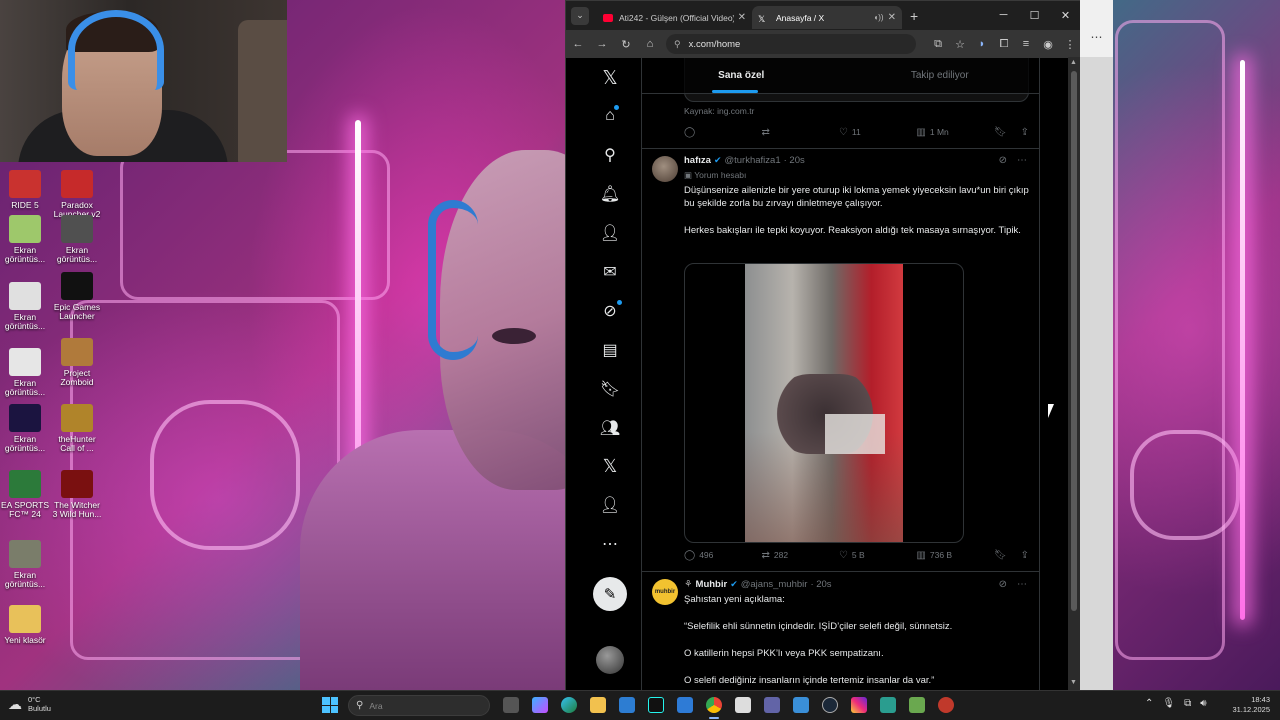  Describe the element at coordinates (877, 132) in the screenshot. I see `like-button: ♡ 11` at that location.